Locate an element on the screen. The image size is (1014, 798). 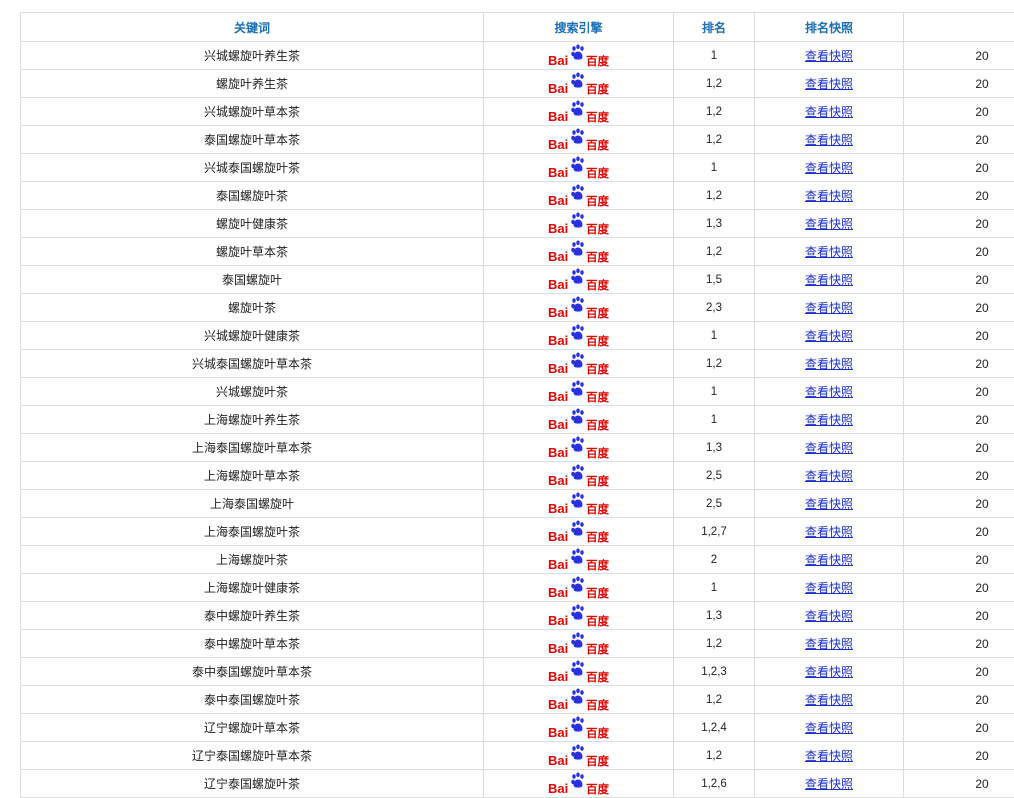
rank-cell: 1 is located at coordinates (714, 56).